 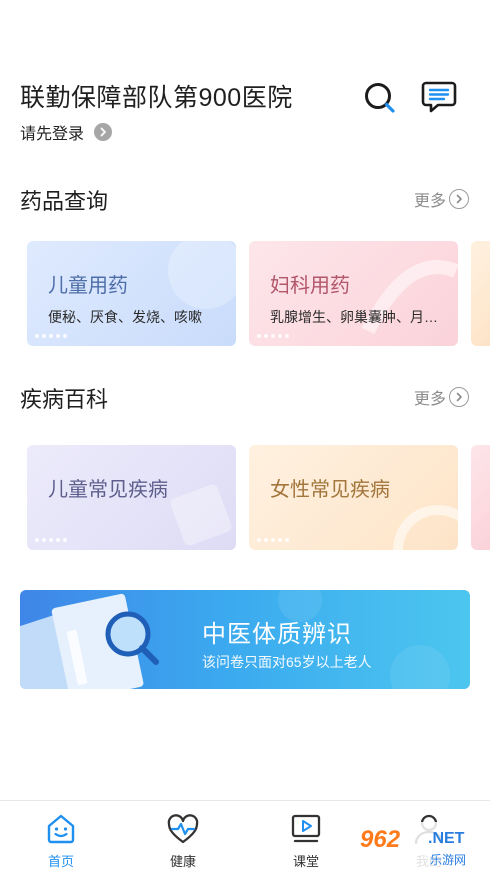 I want to click on disease-card-children: 儿童常见疾病, so click(x=131, y=497).